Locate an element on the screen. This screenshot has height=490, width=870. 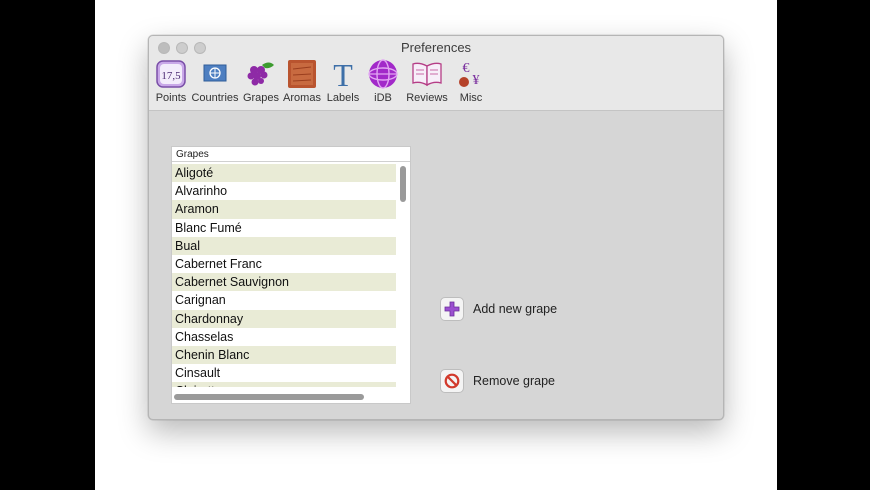
grapes-column-header: Grapes is located at coordinates (291, 154).